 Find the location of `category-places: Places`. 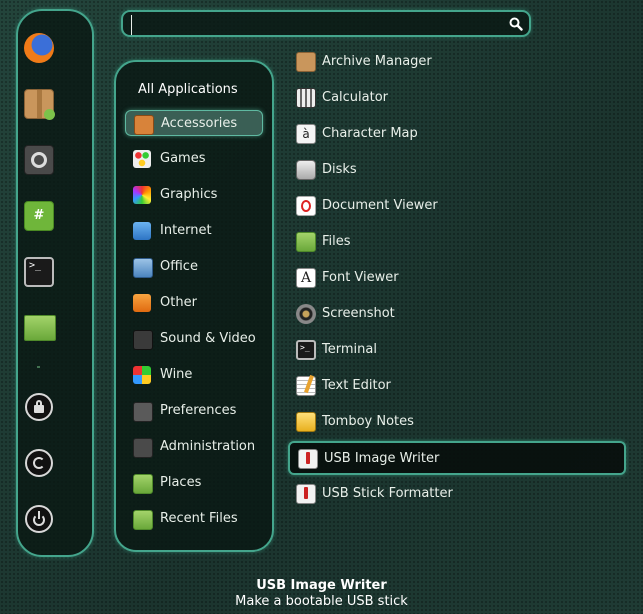

category-places: Places is located at coordinates (194, 483).